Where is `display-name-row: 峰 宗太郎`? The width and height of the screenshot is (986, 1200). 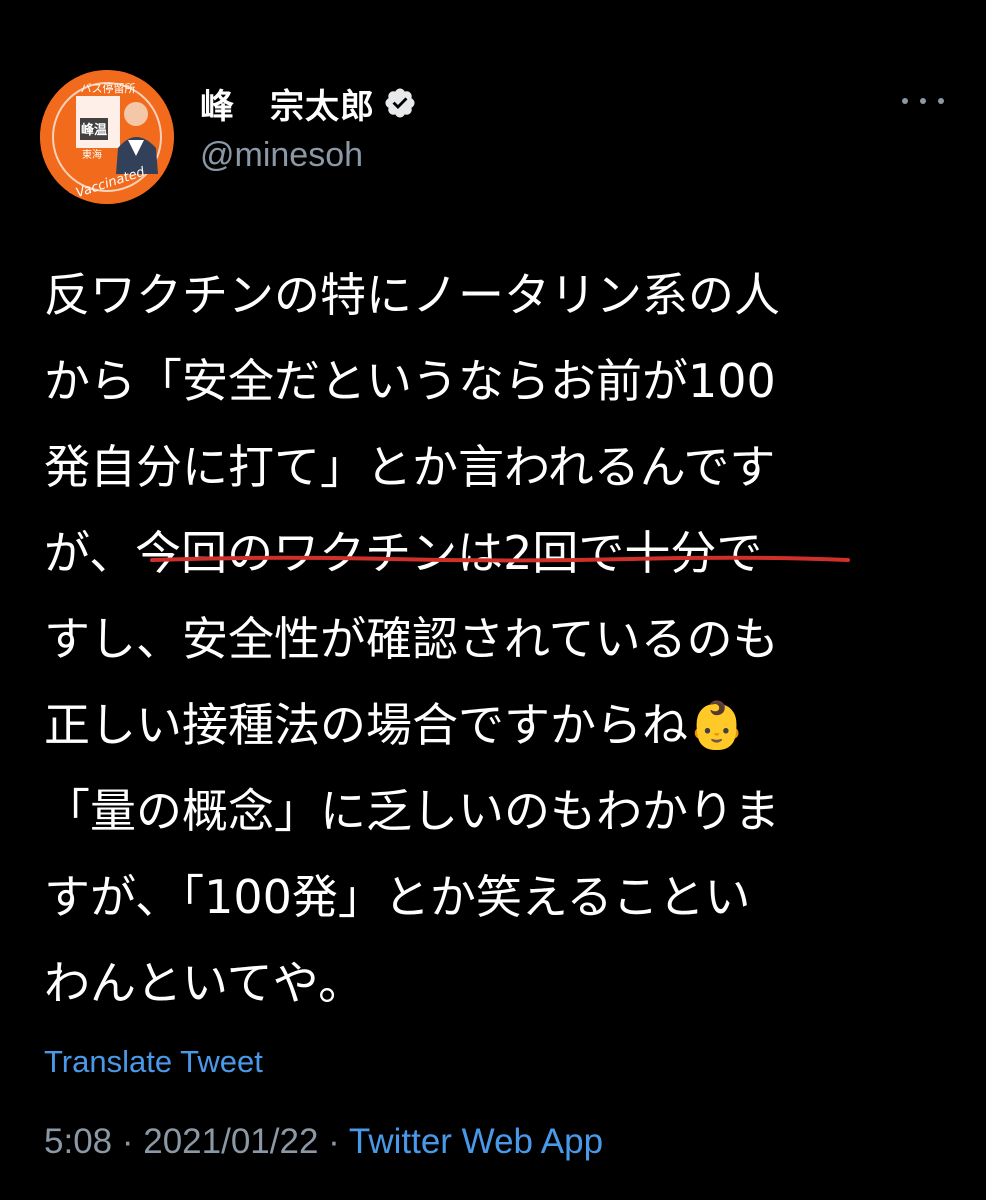 display-name-row: 峰 宗太郎 is located at coordinates (308, 103).